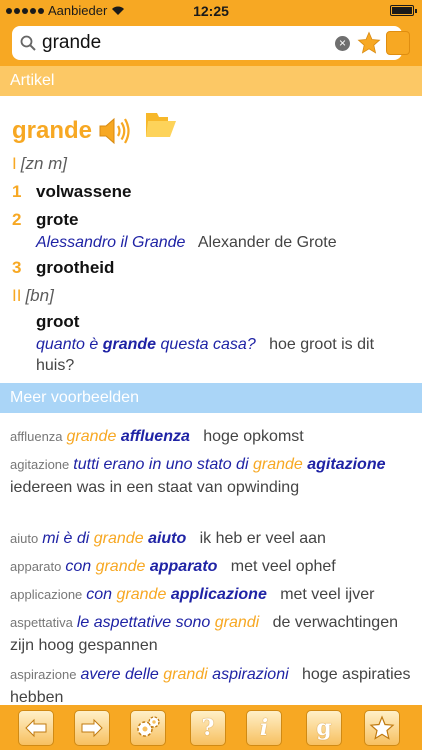 This screenshot has height=750, width=422. Describe the element at coordinates (369, 43) in the screenshot. I see `favorite-star-icon` at that location.